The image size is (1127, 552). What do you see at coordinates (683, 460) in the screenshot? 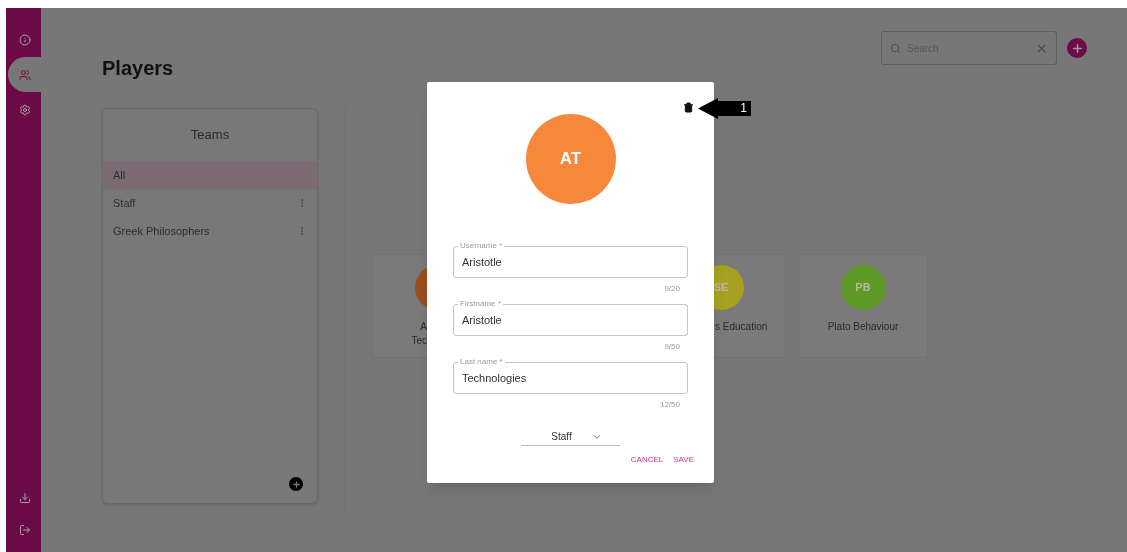
I see `dialog-button: SAVE` at bounding box center [683, 460].